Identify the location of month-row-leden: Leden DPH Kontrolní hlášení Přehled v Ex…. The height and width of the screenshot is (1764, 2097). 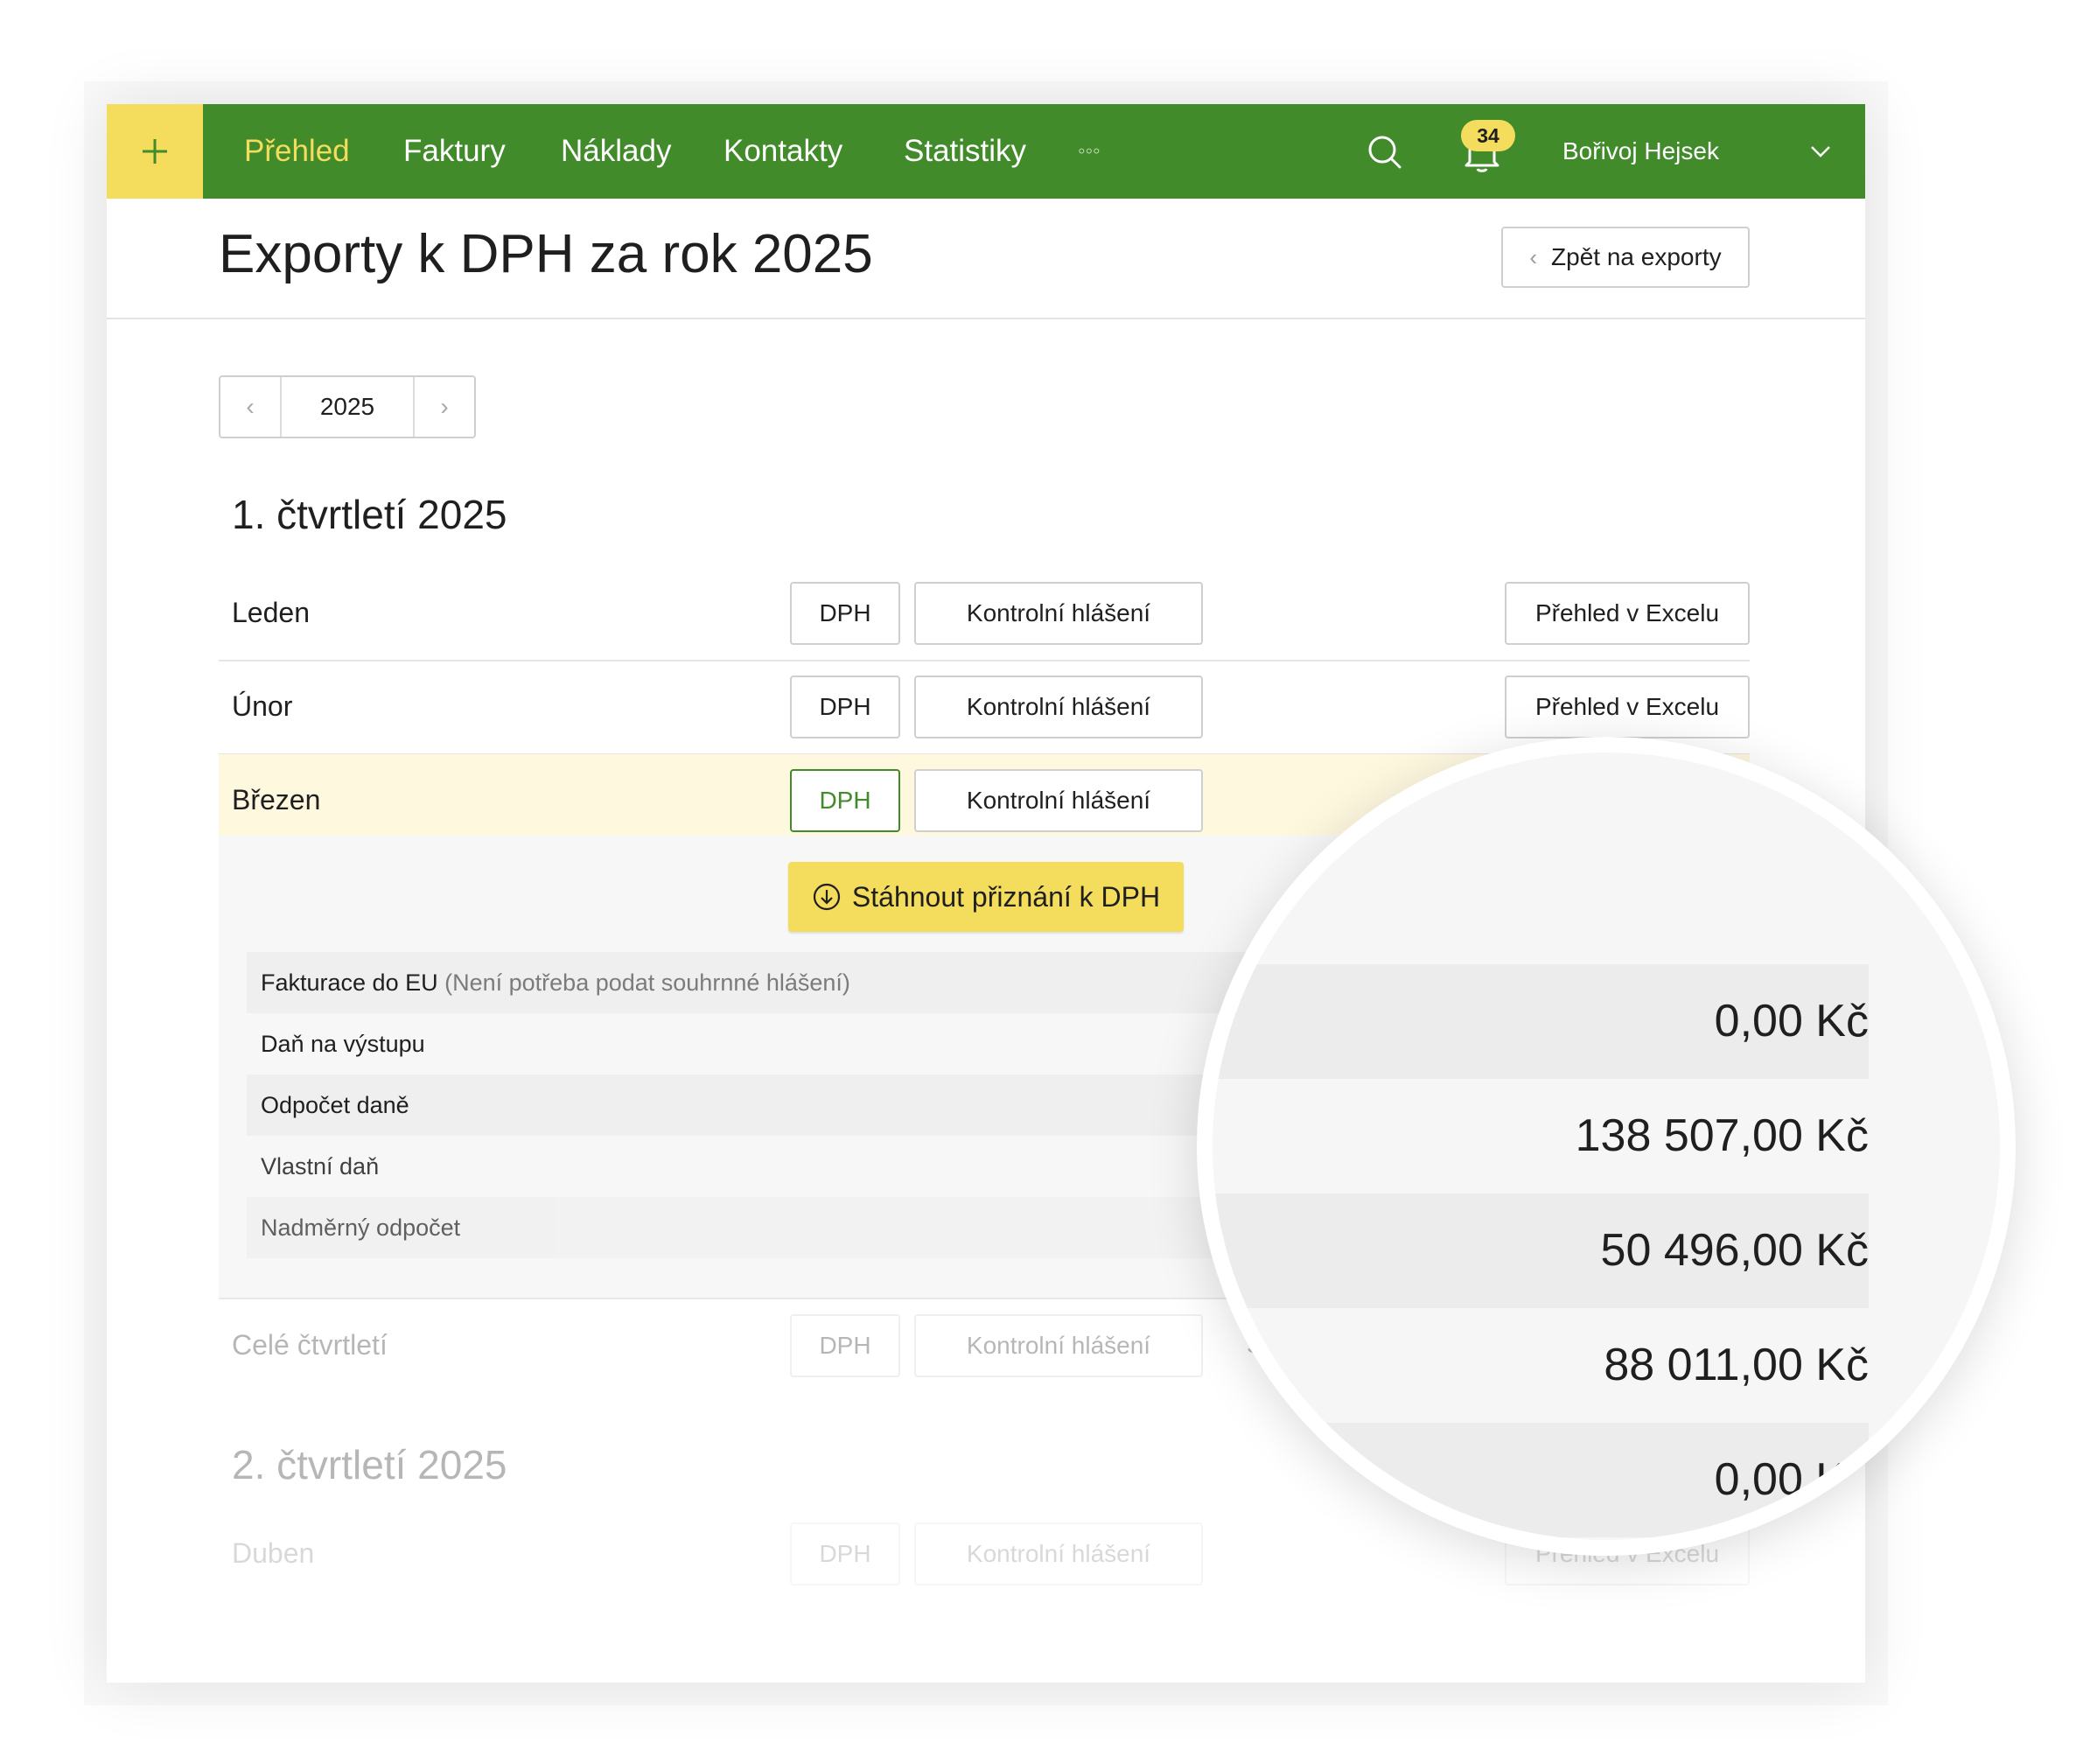
(984, 614).